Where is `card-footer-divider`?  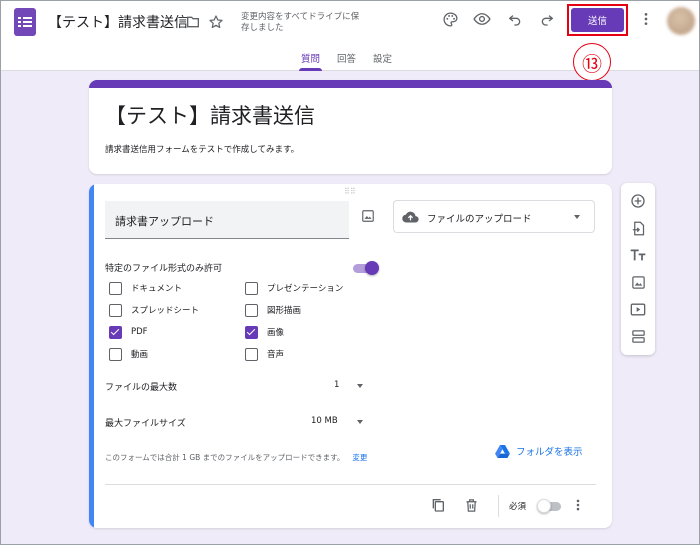
card-footer-divider is located at coordinates (350, 484).